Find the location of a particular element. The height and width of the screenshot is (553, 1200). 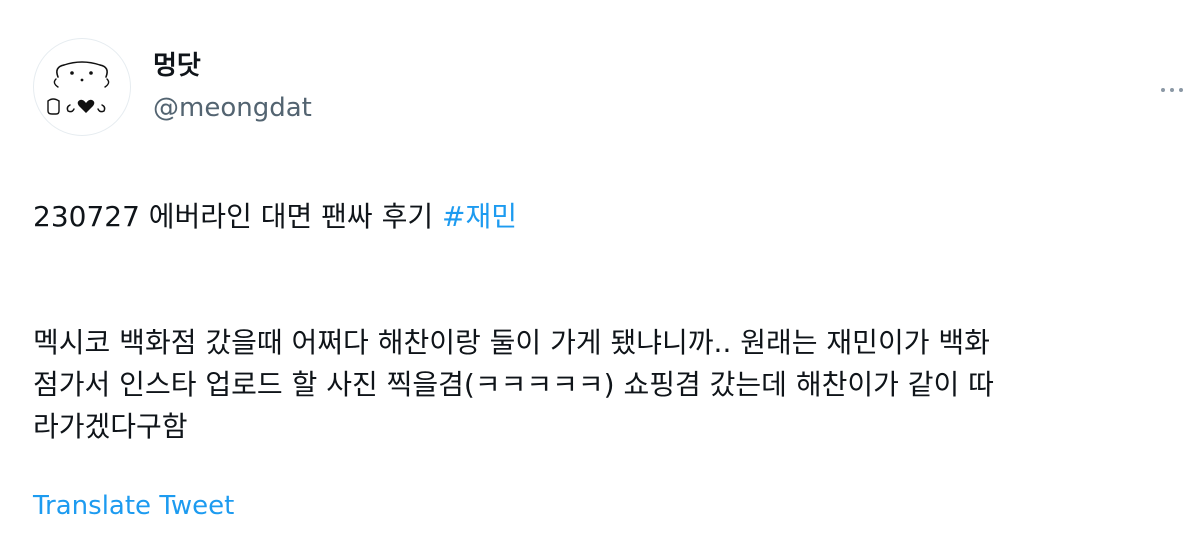

more-horizontal-icon is located at coordinates (1163, 90).